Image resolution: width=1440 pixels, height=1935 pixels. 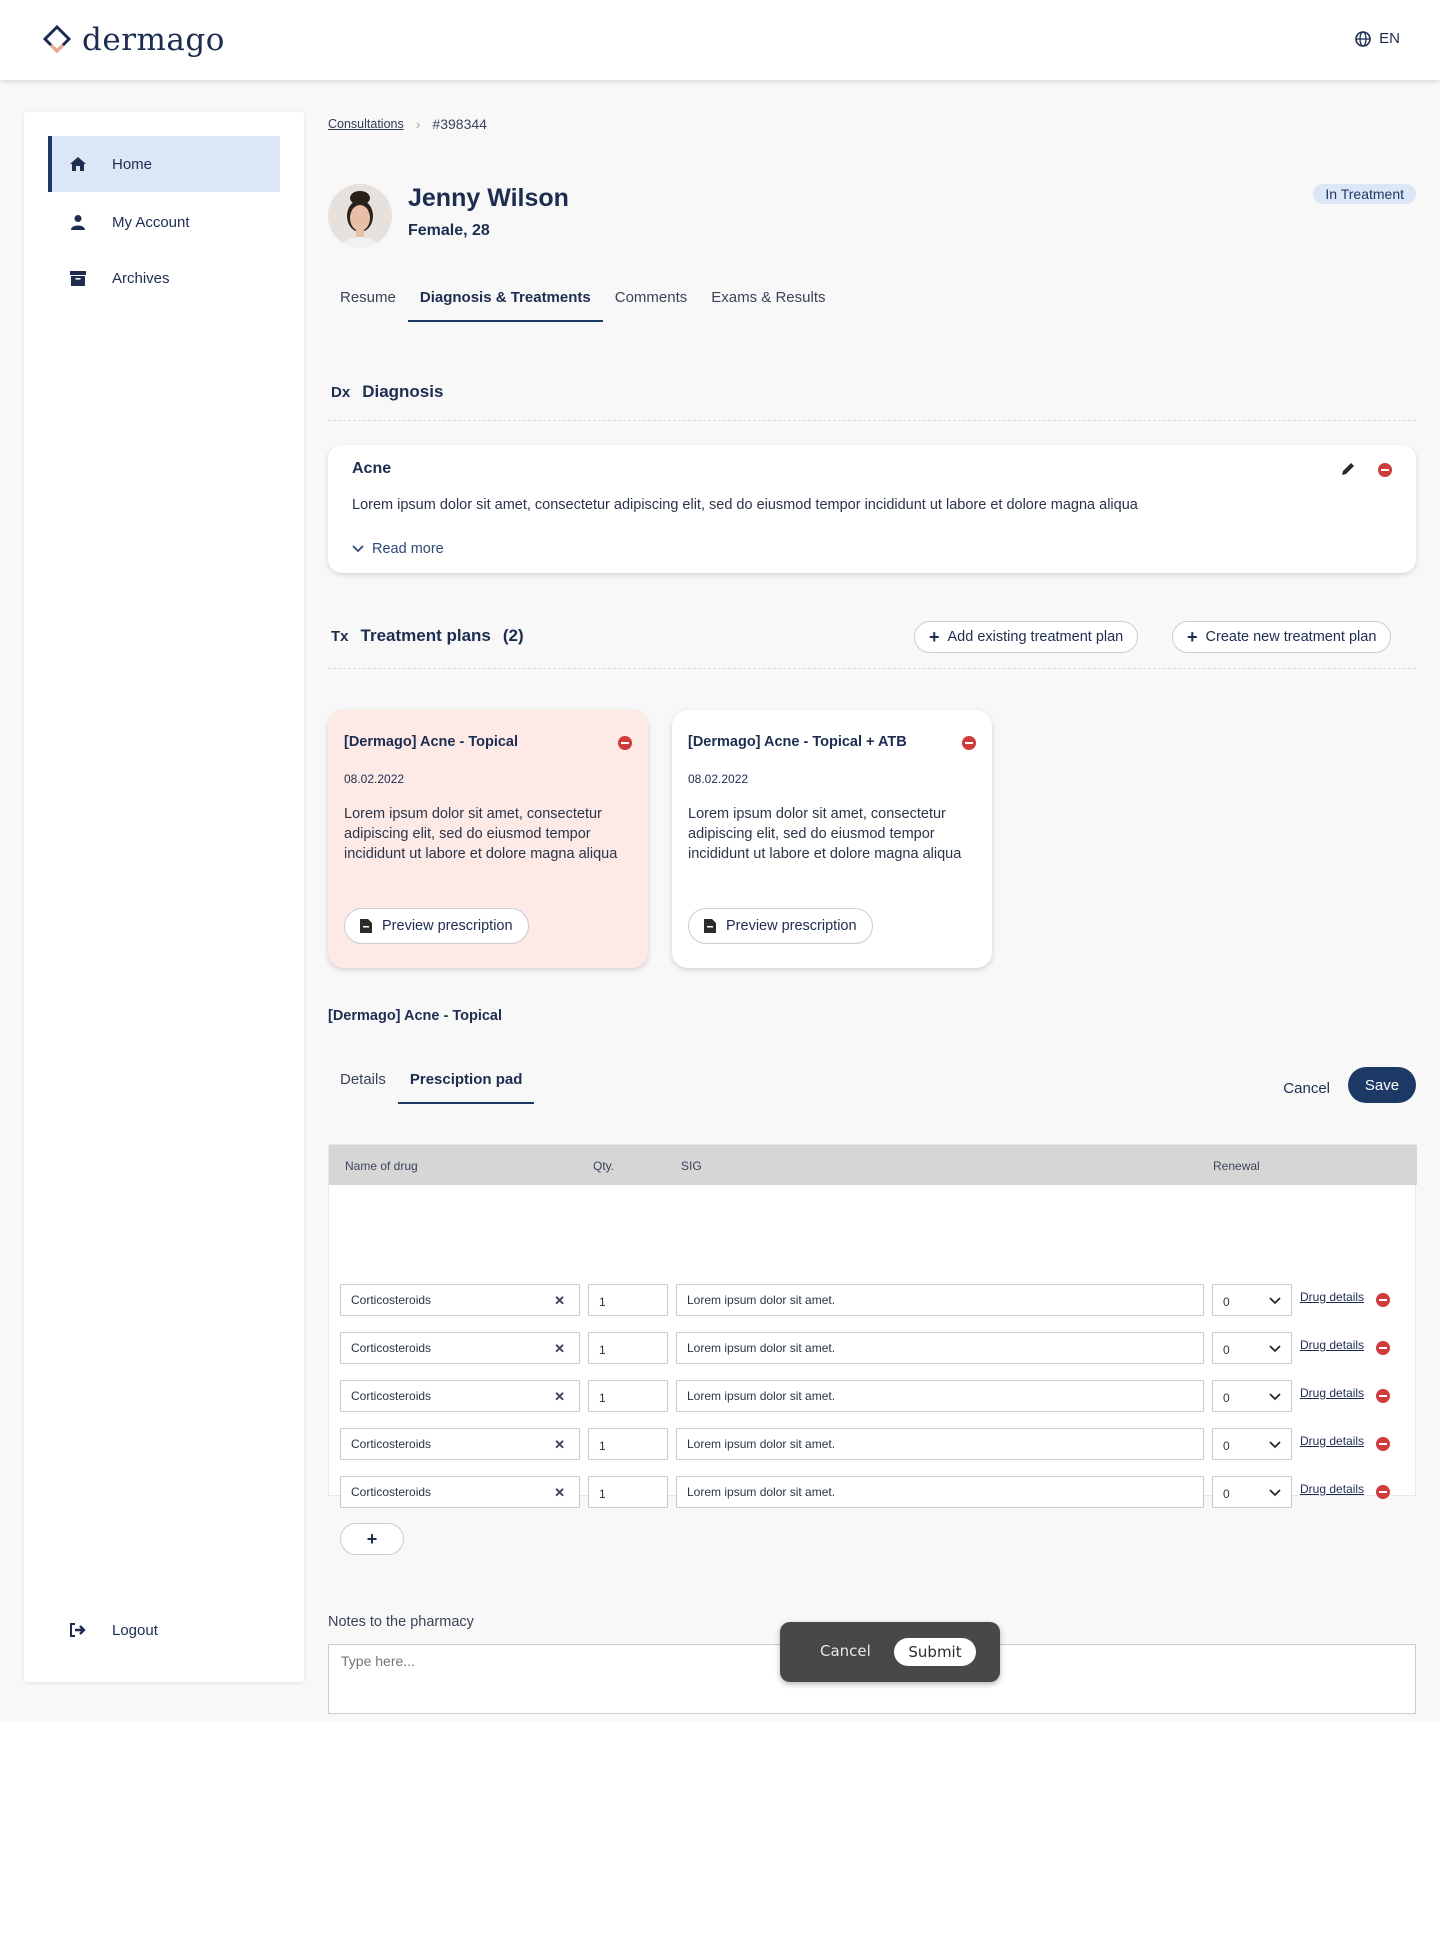 I want to click on treatment-tag: Tx, so click(x=340, y=636).